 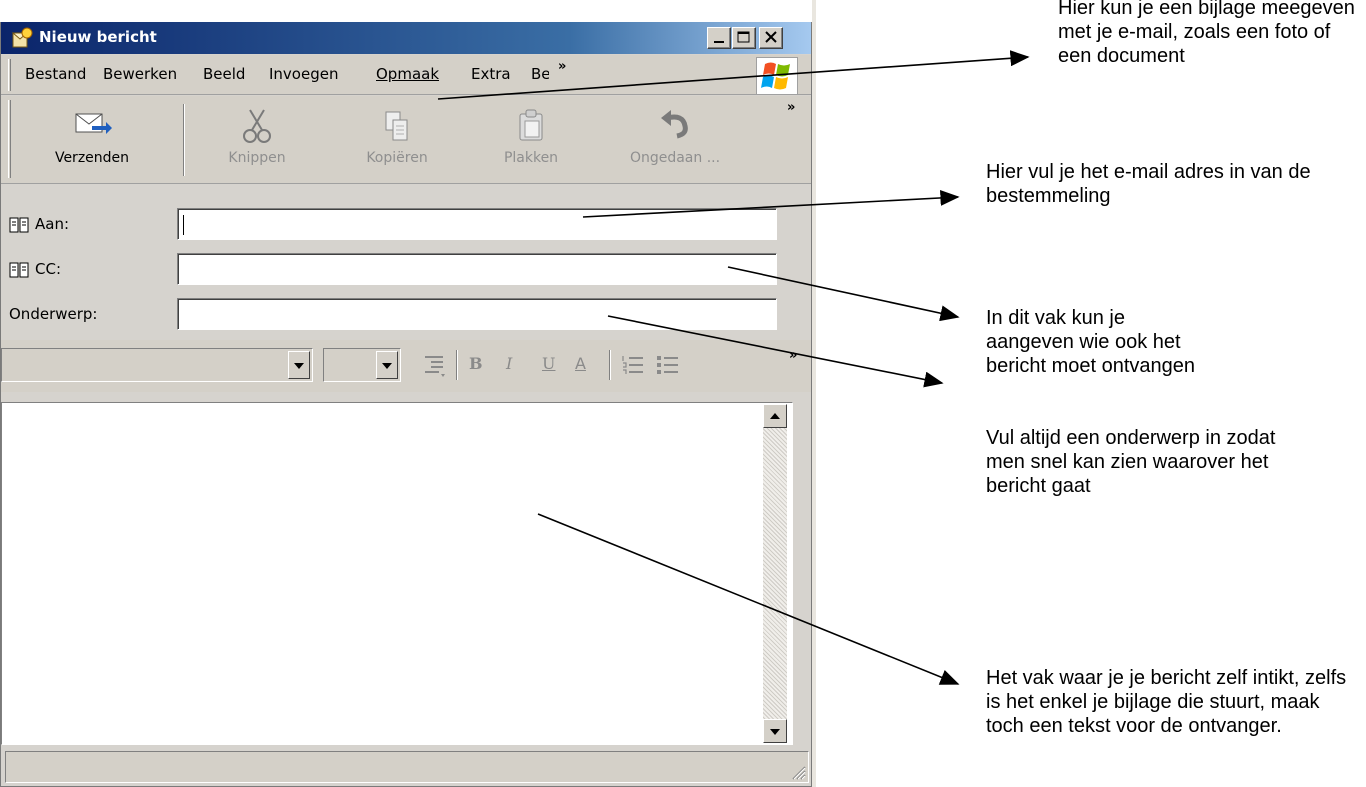 I want to click on arrow-cc, so click(x=843, y=294).